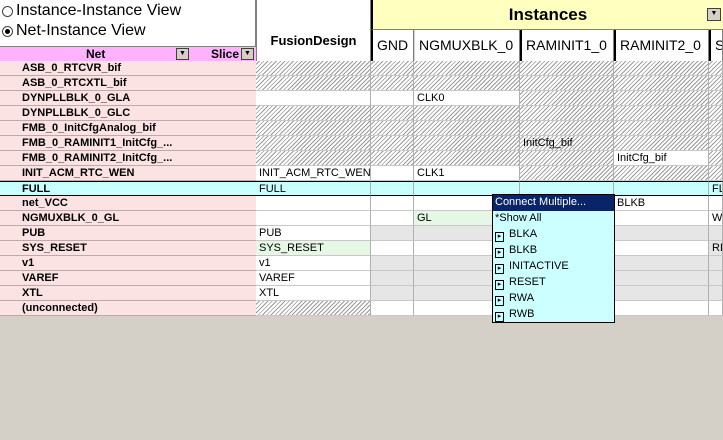 This screenshot has height=440, width=723. What do you see at coordinates (467, 98) in the screenshot?
I see `instance-pin-cell: CLK0` at bounding box center [467, 98].